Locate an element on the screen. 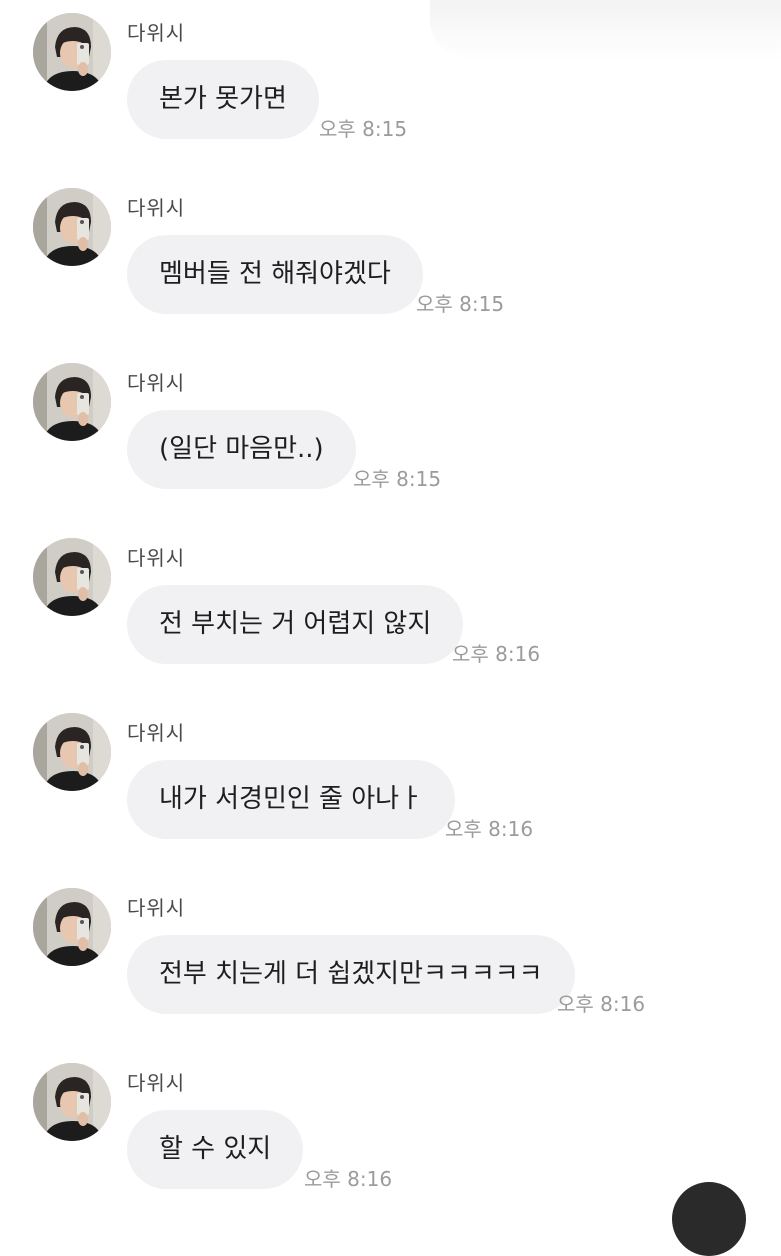 This screenshot has width=781, height=1256. chat-message: 다위시 본가 못가면 오후 8:15 is located at coordinates (390, 87).